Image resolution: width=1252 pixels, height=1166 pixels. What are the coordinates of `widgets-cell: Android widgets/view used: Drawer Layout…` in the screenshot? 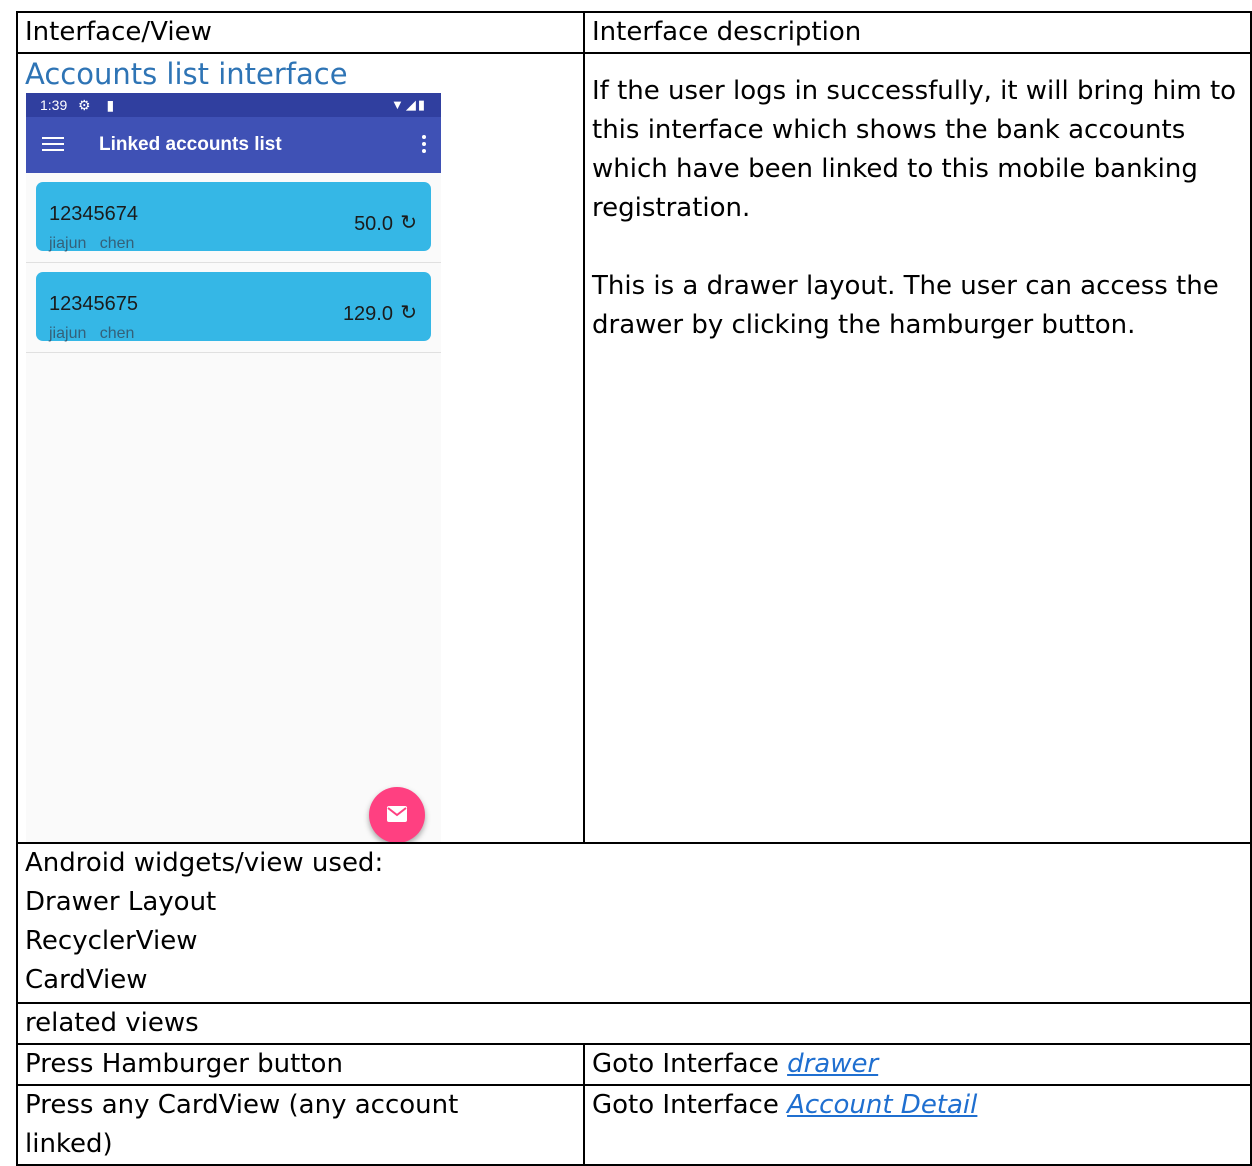 It's located at (634, 923).